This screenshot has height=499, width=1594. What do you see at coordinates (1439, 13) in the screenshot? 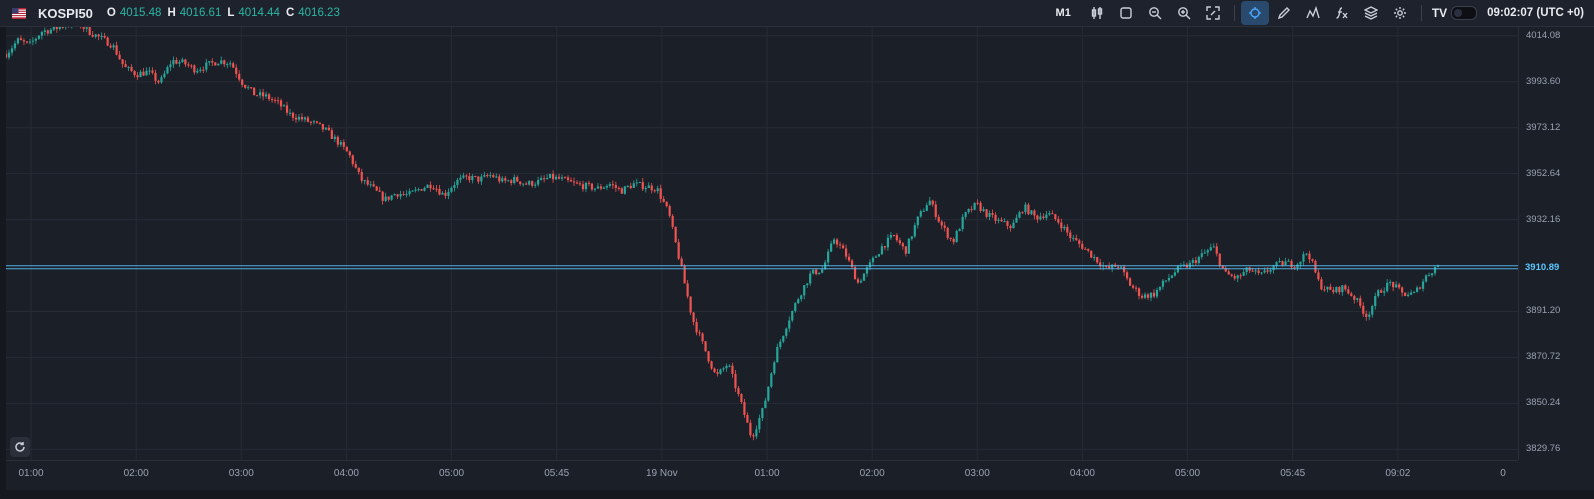
I see `tradingview-logo: TV` at bounding box center [1439, 13].